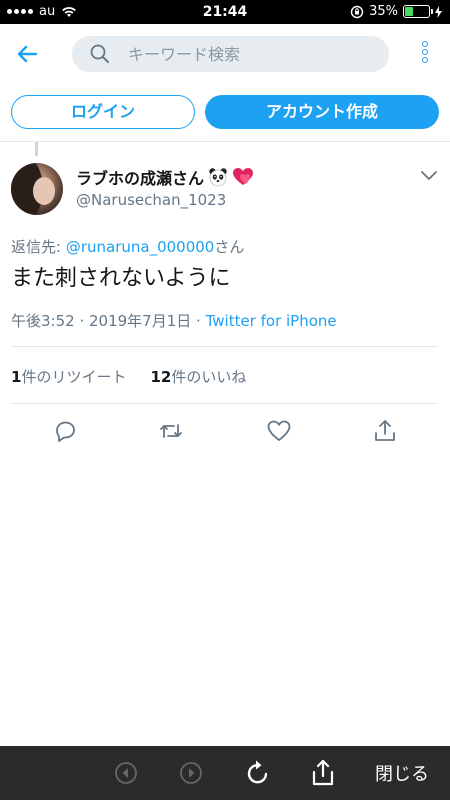  What do you see at coordinates (38, 247) in the screenshot?
I see `reply-prefix: 返信先:` at bounding box center [38, 247].